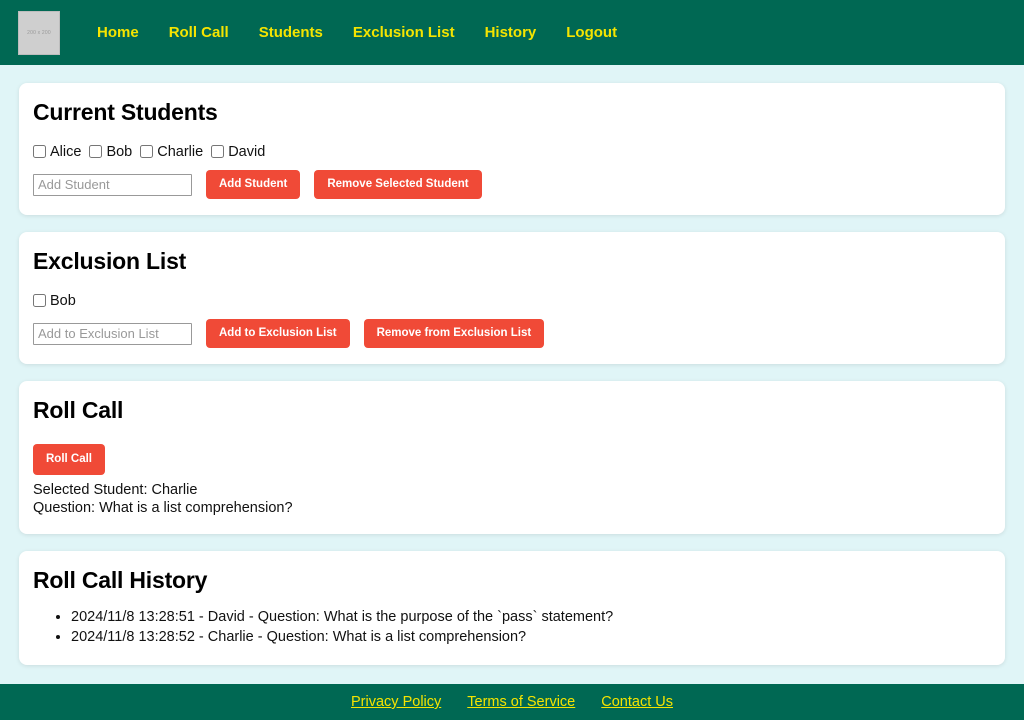  What do you see at coordinates (78, 410) in the screenshot?
I see `roll-call-title: Roll Call` at bounding box center [78, 410].